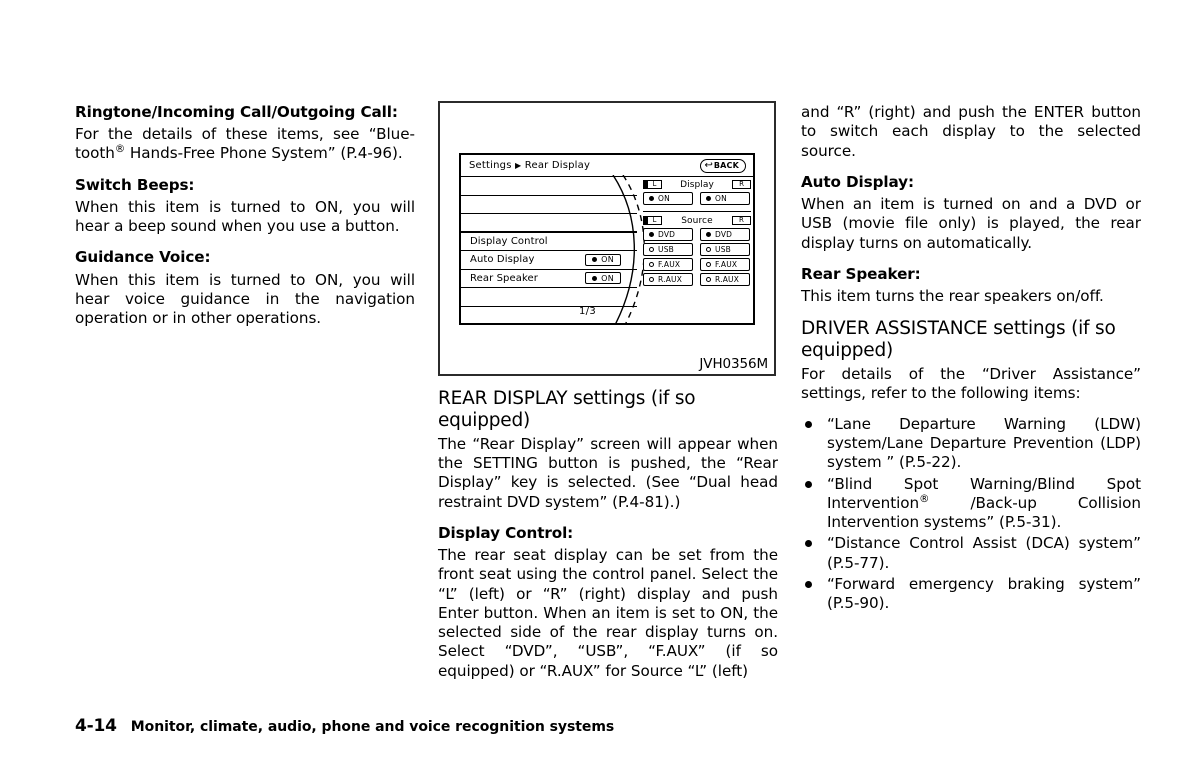 This screenshot has width=1200, height=763. Describe the element at coordinates (607, 278) in the screenshot. I see `rear-speaker-value: ON` at that location.